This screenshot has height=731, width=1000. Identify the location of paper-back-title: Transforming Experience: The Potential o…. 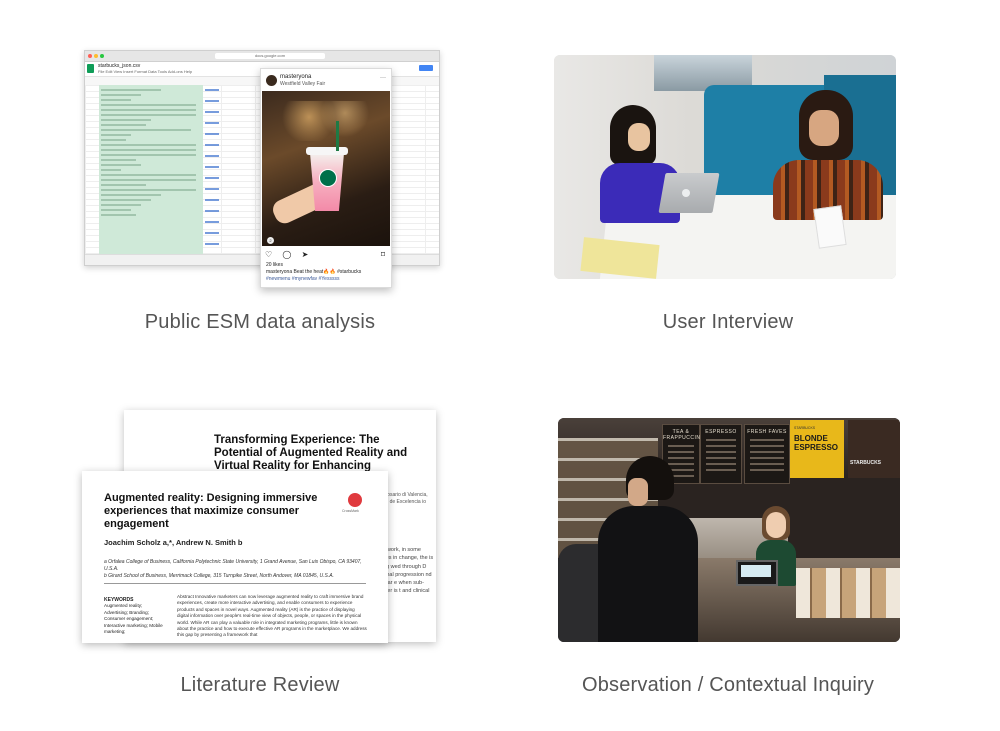
(311, 453).